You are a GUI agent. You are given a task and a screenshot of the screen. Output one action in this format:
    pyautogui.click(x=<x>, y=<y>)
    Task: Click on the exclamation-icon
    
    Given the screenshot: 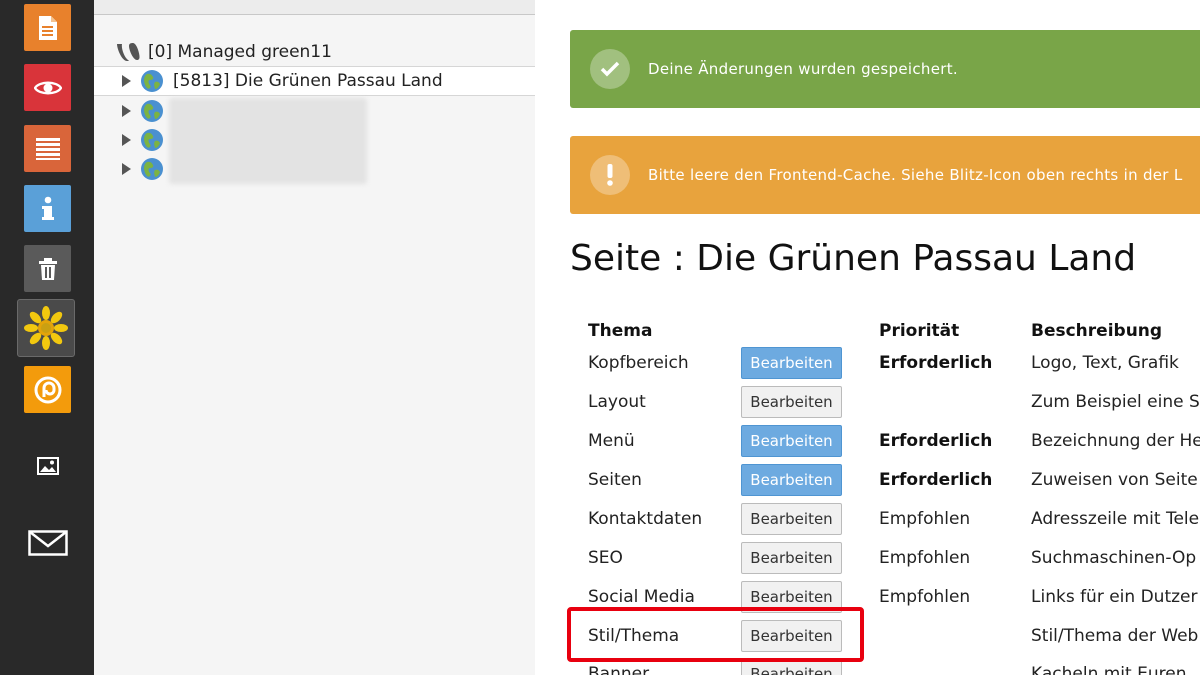 What is the action you would take?
    pyautogui.click(x=610, y=175)
    